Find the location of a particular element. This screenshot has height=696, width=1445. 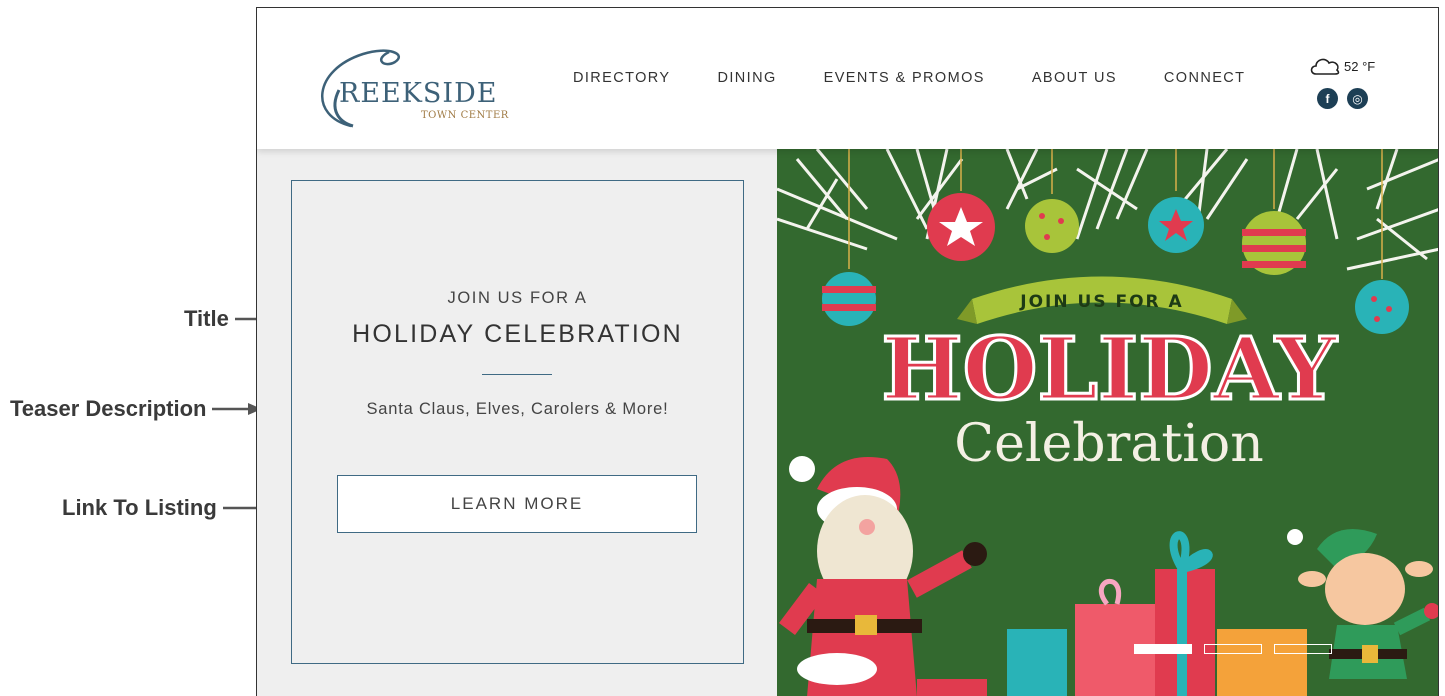

logo-subtitle: TOWN CENTER is located at coordinates (465, 115).